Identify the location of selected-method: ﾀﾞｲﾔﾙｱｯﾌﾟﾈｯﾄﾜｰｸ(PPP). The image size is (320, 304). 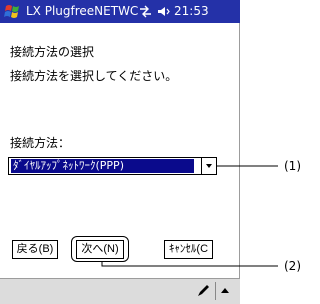
(102, 166).